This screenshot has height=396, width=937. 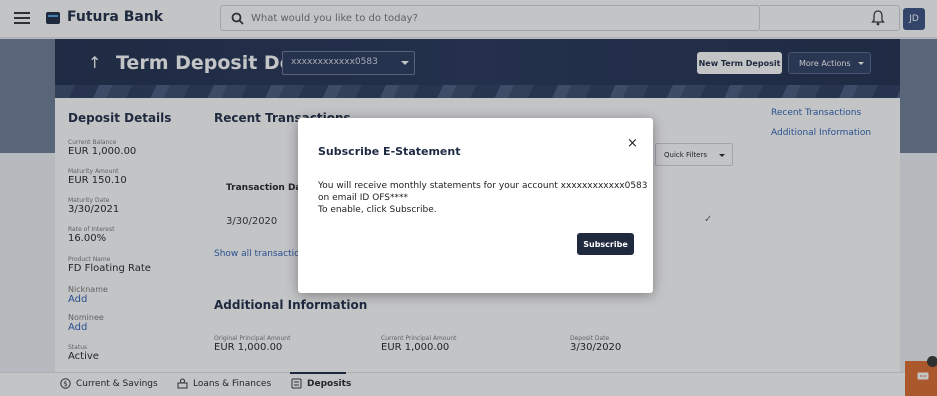 I want to click on modal-message-line3: To enable, click Subscribe., so click(x=377, y=210).